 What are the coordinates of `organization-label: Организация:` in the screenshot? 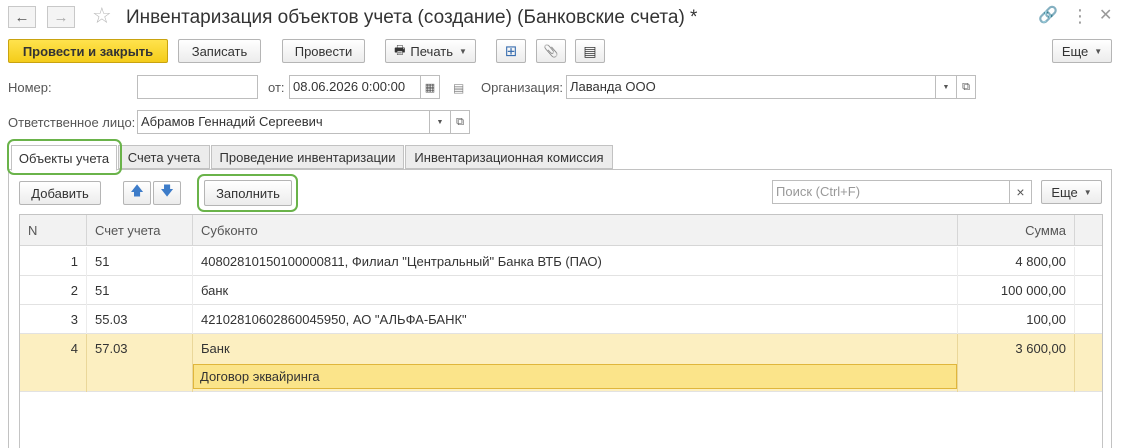 It's located at (522, 87).